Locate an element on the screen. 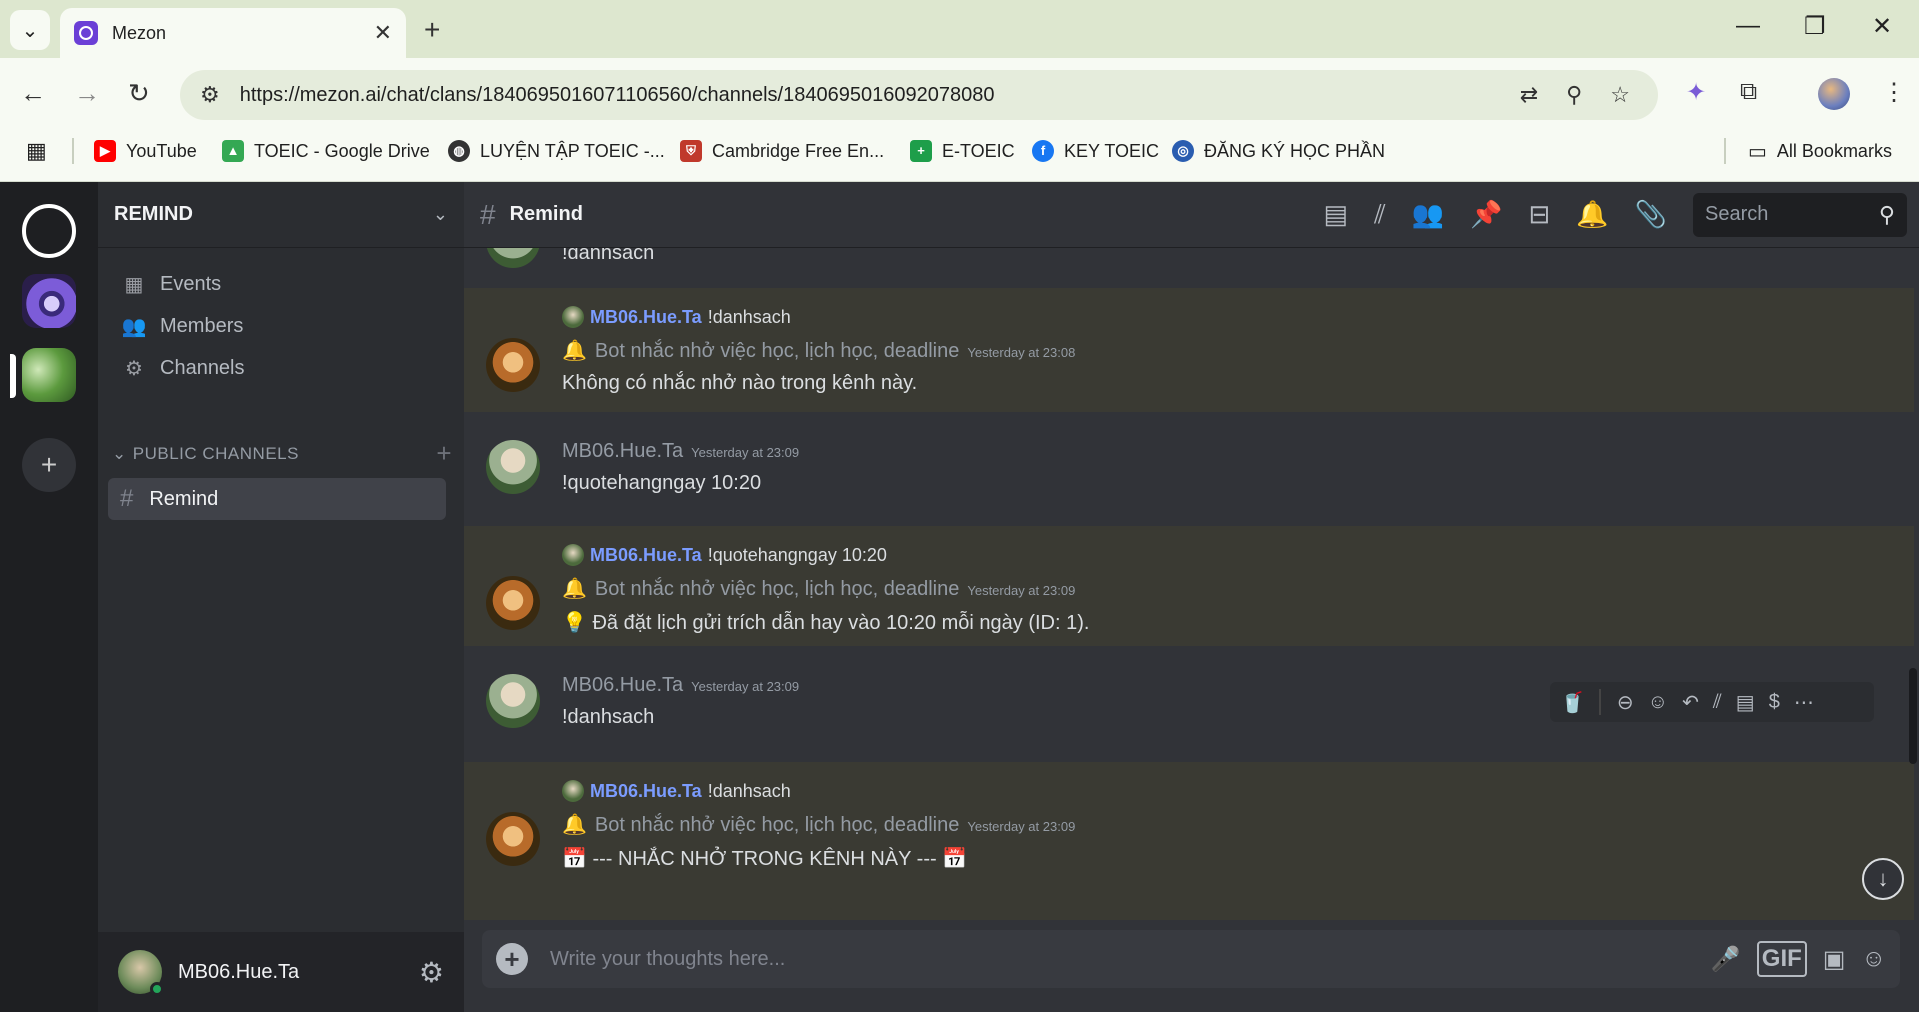  more-icon: ⋯ is located at coordinates (1804, 702).